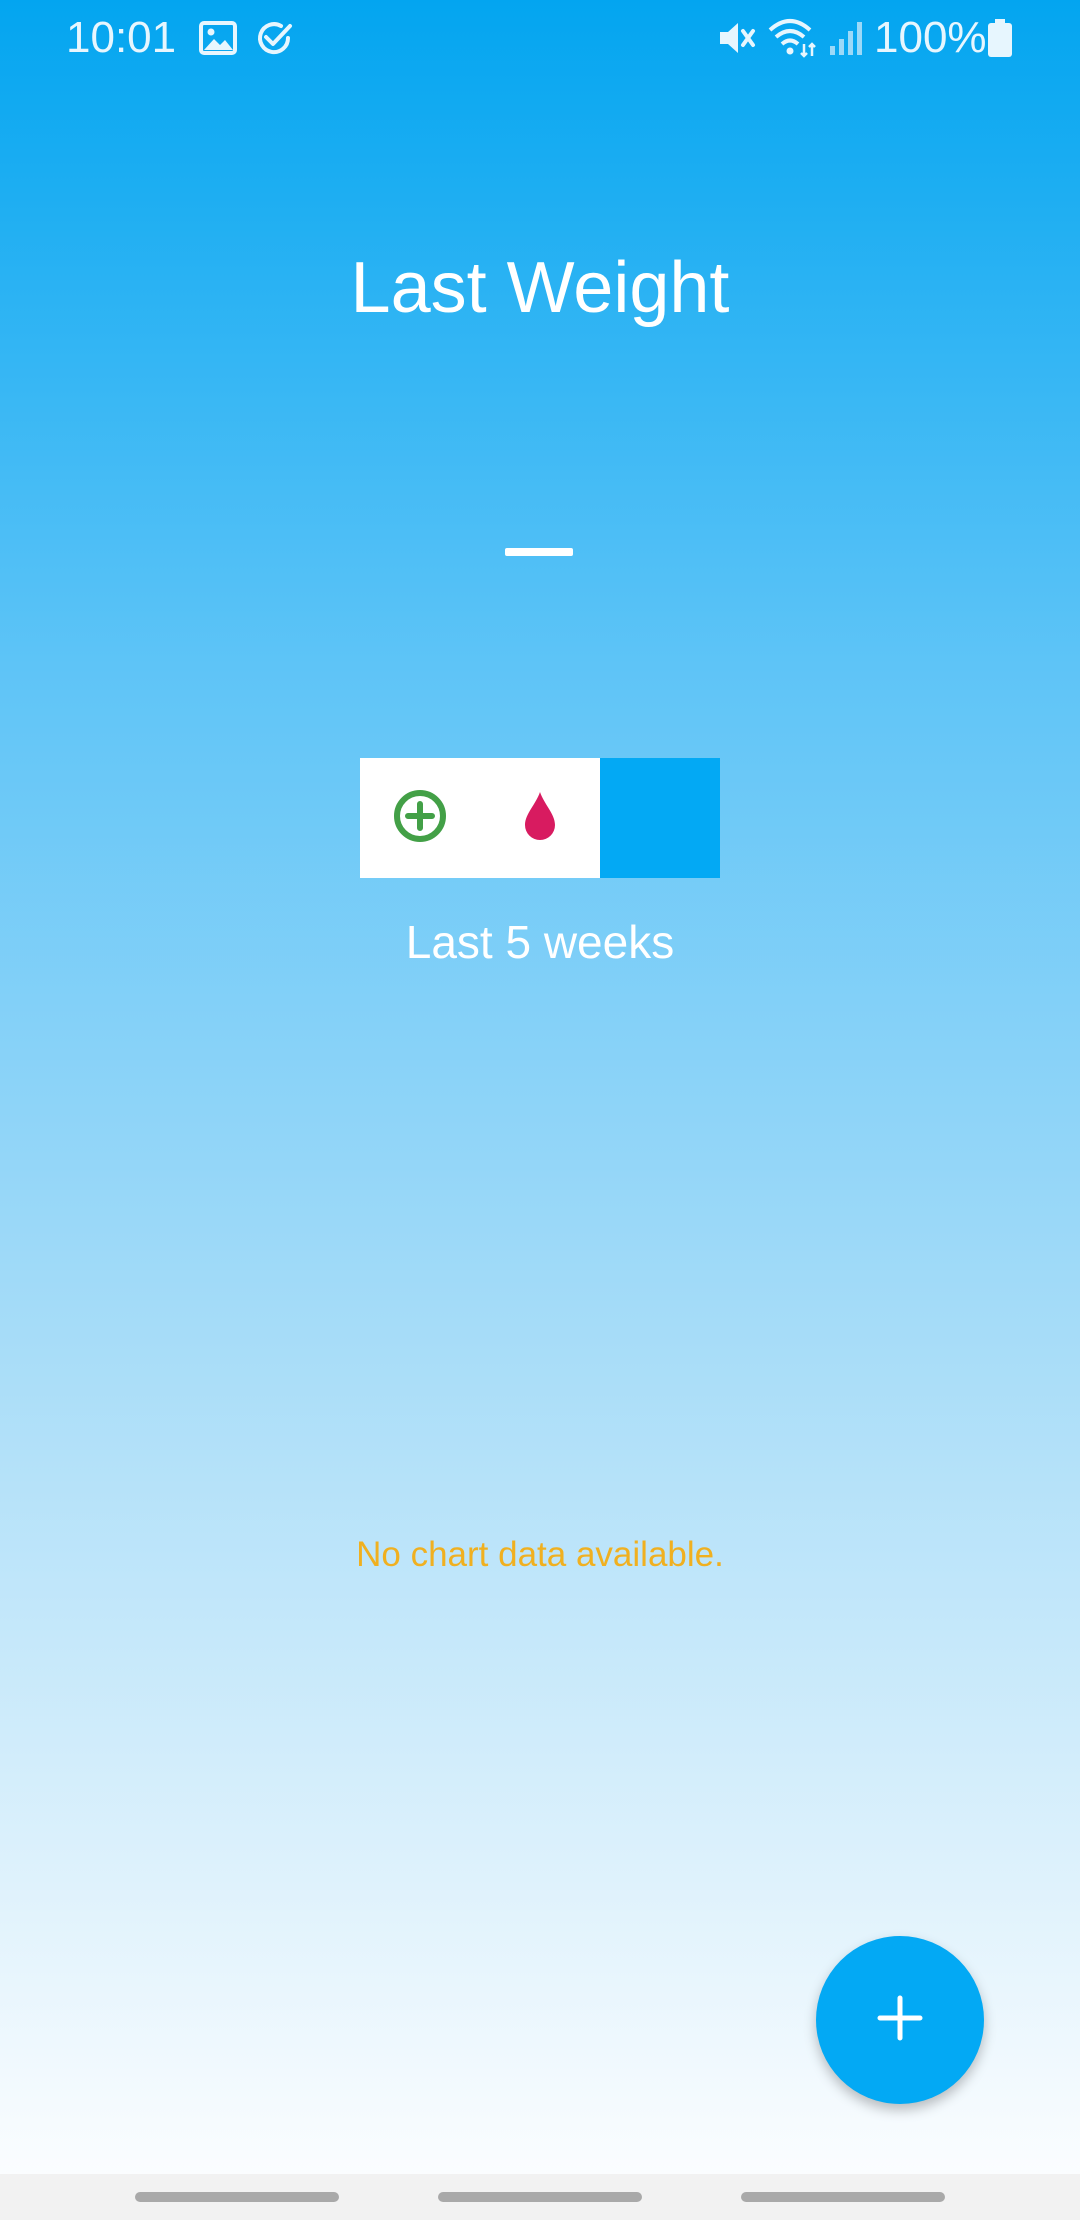 The width and height of the screenshot is (1080, 2220). Describe the element at coordinates (736, 38) in the screenshot. I see `mute-icon` at that location.